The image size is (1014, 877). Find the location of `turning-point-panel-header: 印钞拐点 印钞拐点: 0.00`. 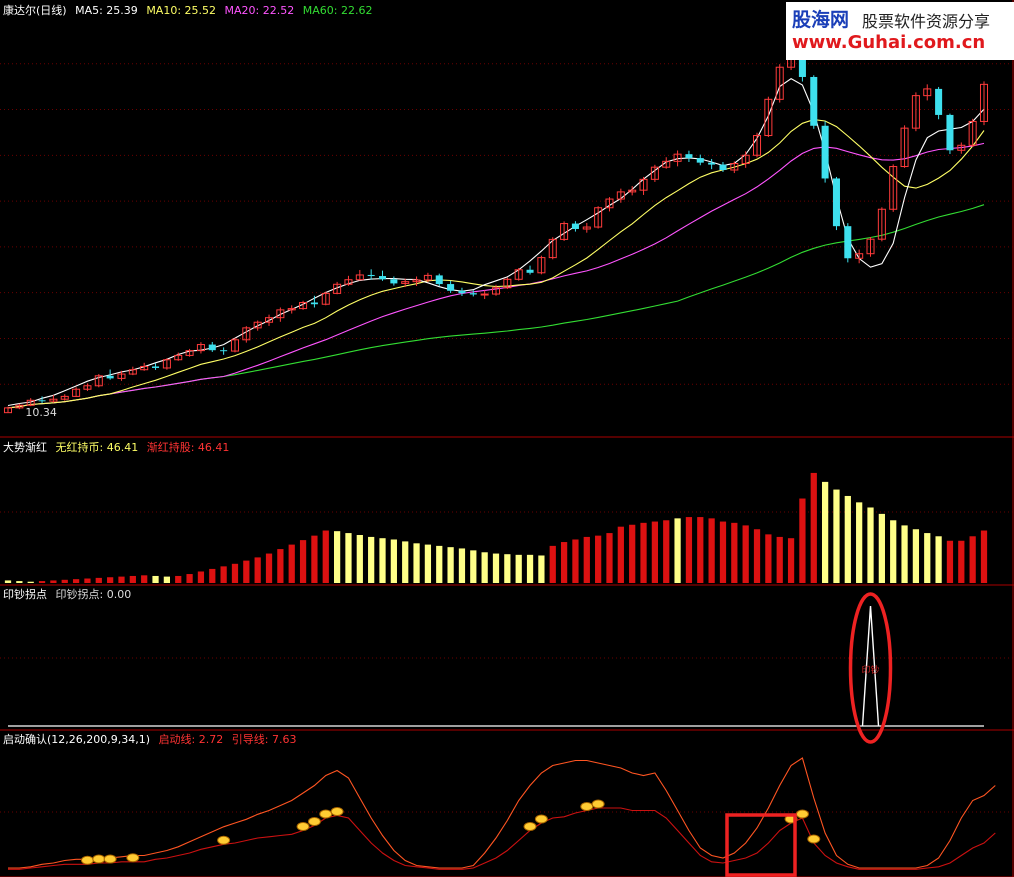

turning-point-panel-header: 印钞拐点 印钞拐点: 0.00 is located at coordinates (69, 594).